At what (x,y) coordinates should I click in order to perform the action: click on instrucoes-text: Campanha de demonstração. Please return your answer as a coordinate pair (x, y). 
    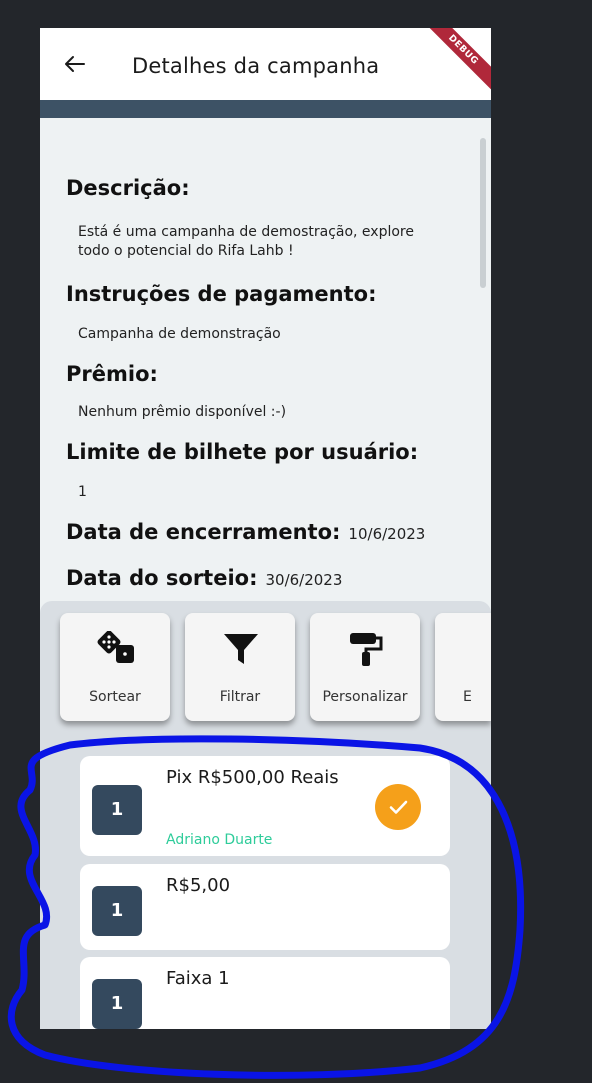
    Looking at the image, I should click on (179, 334).